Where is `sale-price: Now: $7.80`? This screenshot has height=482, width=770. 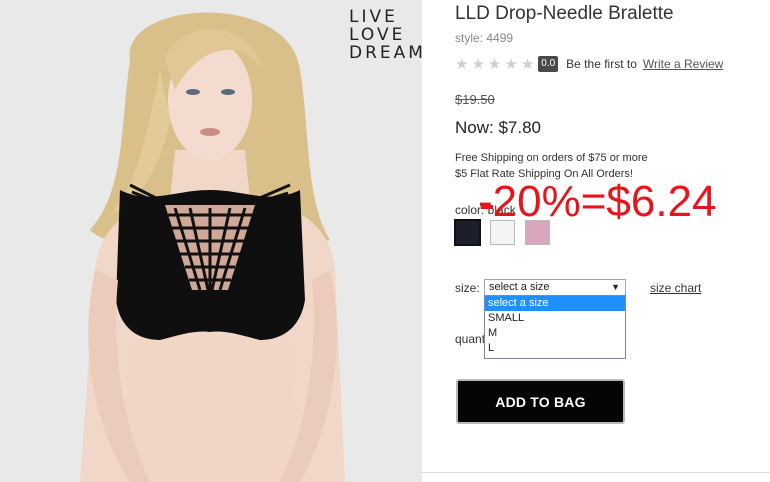
sale-price: Now: $7.80 is located at coordinates (498, 127).